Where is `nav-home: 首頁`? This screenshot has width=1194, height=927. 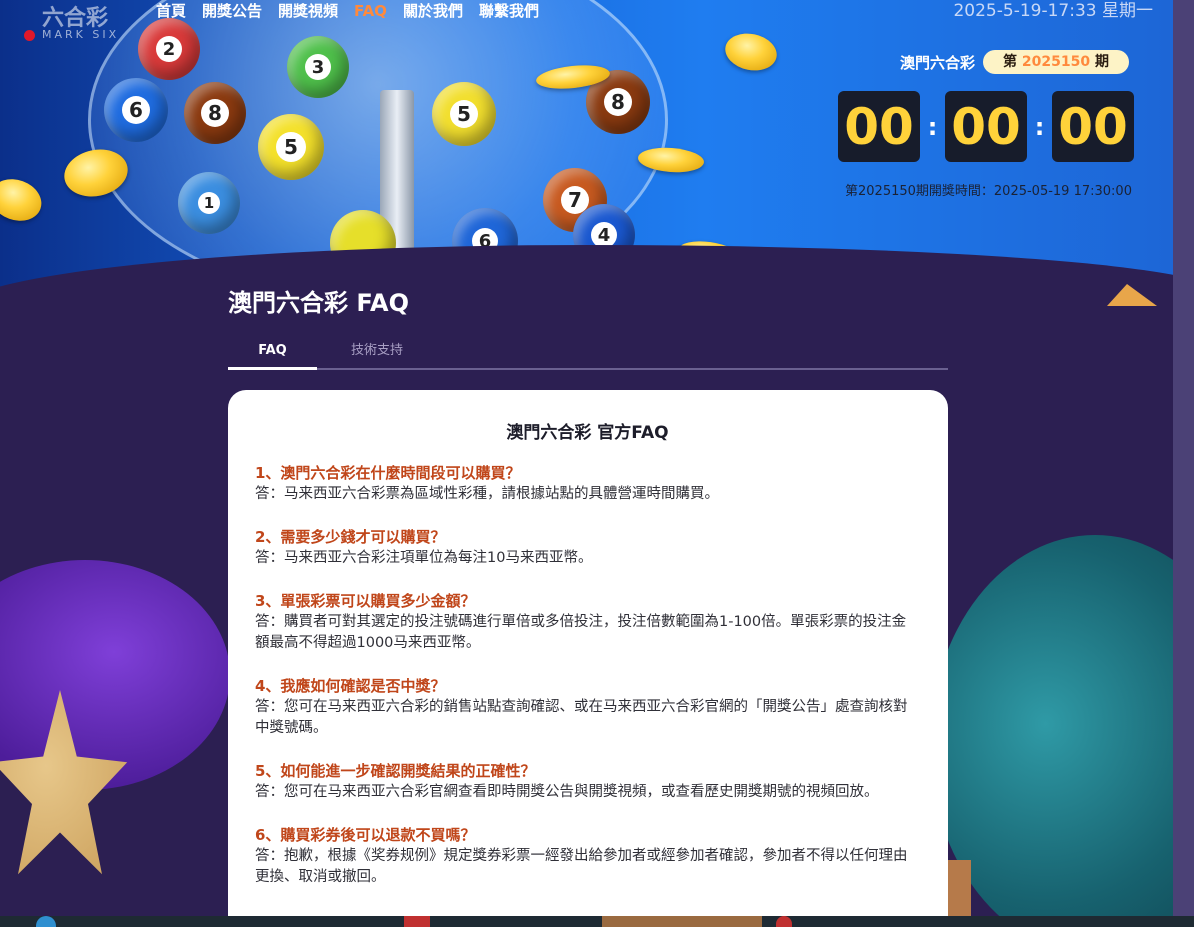
nav-home: 首頁 is located at coordinates (171, 12).